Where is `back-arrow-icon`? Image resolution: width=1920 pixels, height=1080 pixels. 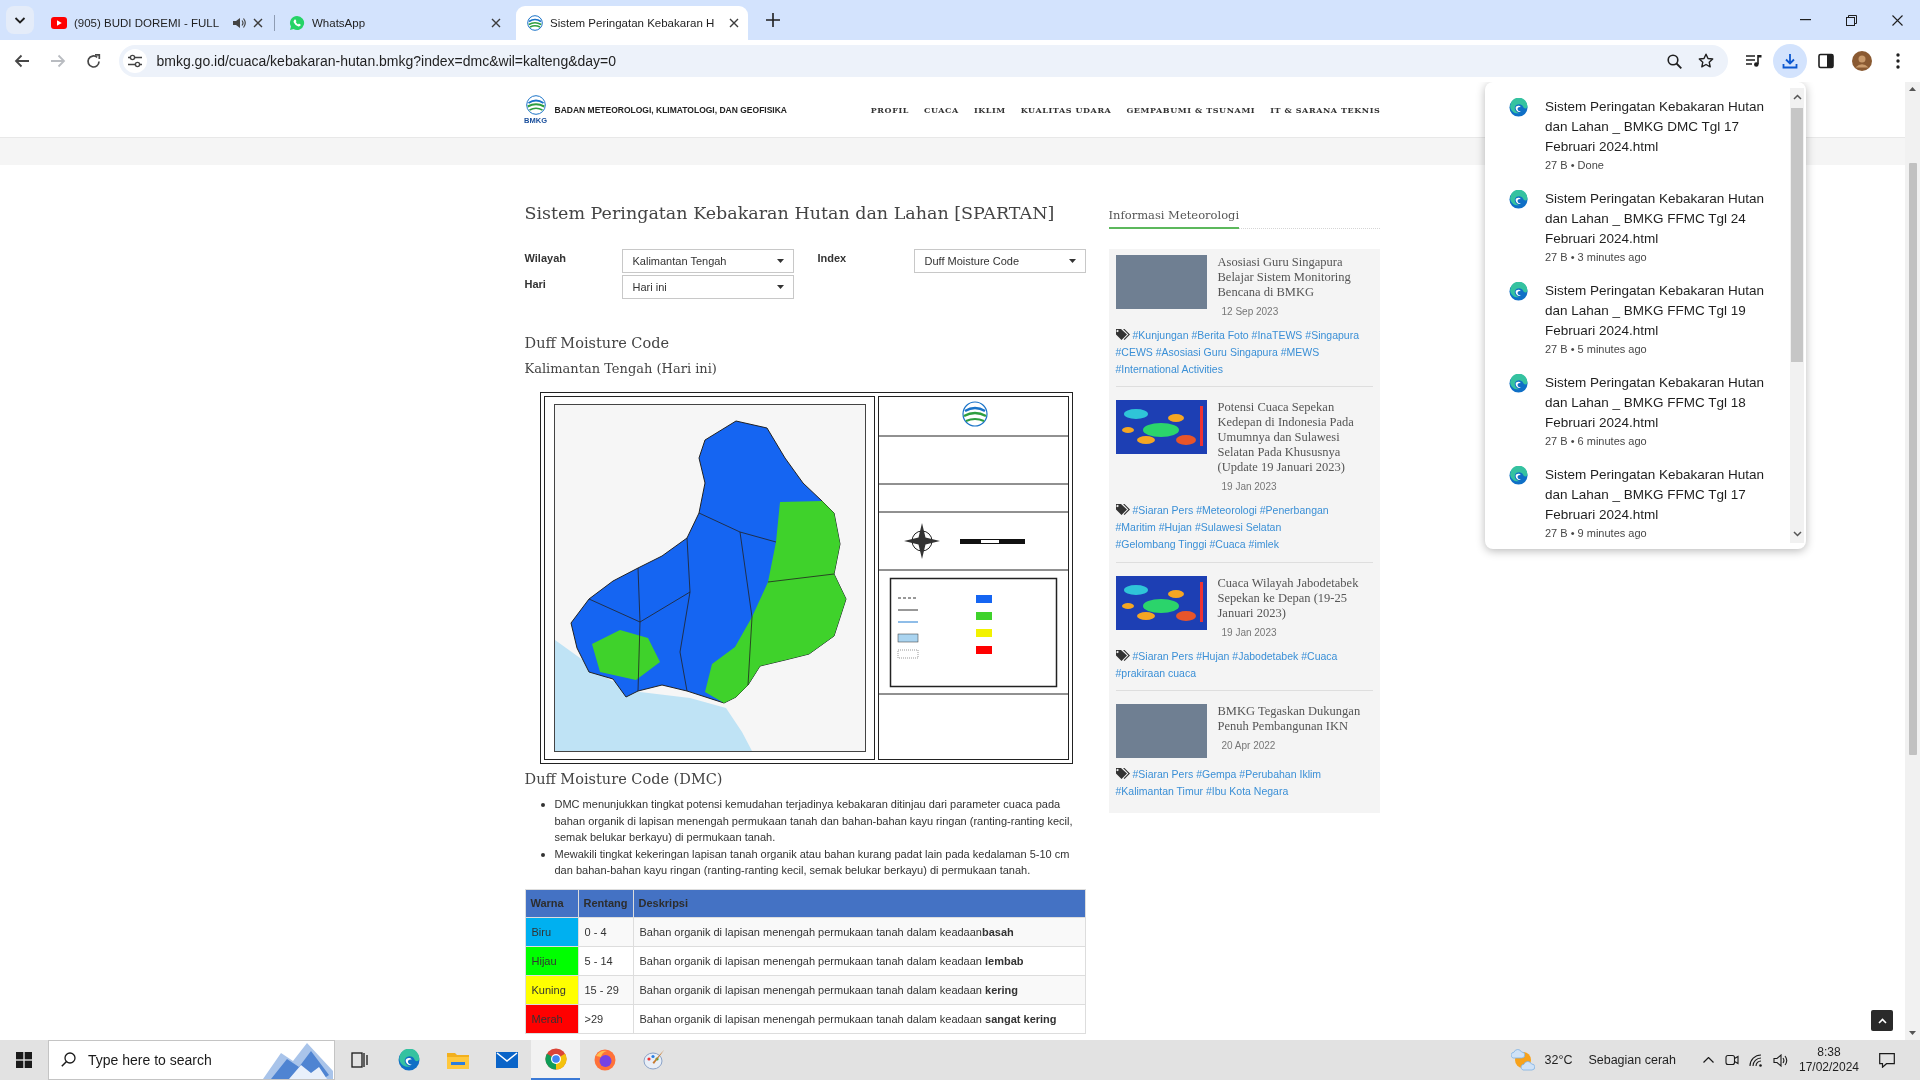 back-arrow-icon is located at coordinates (22, 61).